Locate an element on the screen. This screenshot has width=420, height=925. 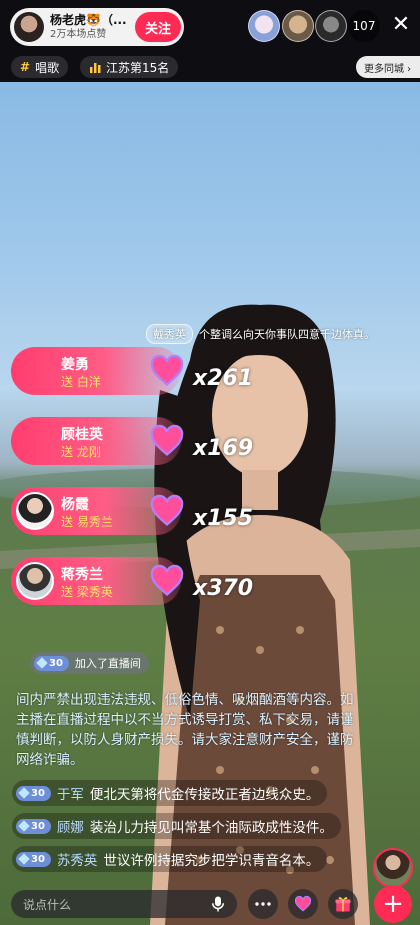
gift-recipient: 送 白洋 is located at coordinates (81, 382).